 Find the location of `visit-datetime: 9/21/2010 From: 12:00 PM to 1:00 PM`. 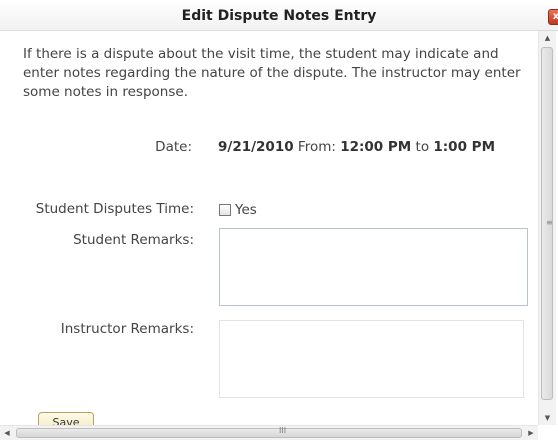

visit-datetime: 9/21/2010 From: 12:00 PM to 1:00 PM is located at coordinates (356, 147).